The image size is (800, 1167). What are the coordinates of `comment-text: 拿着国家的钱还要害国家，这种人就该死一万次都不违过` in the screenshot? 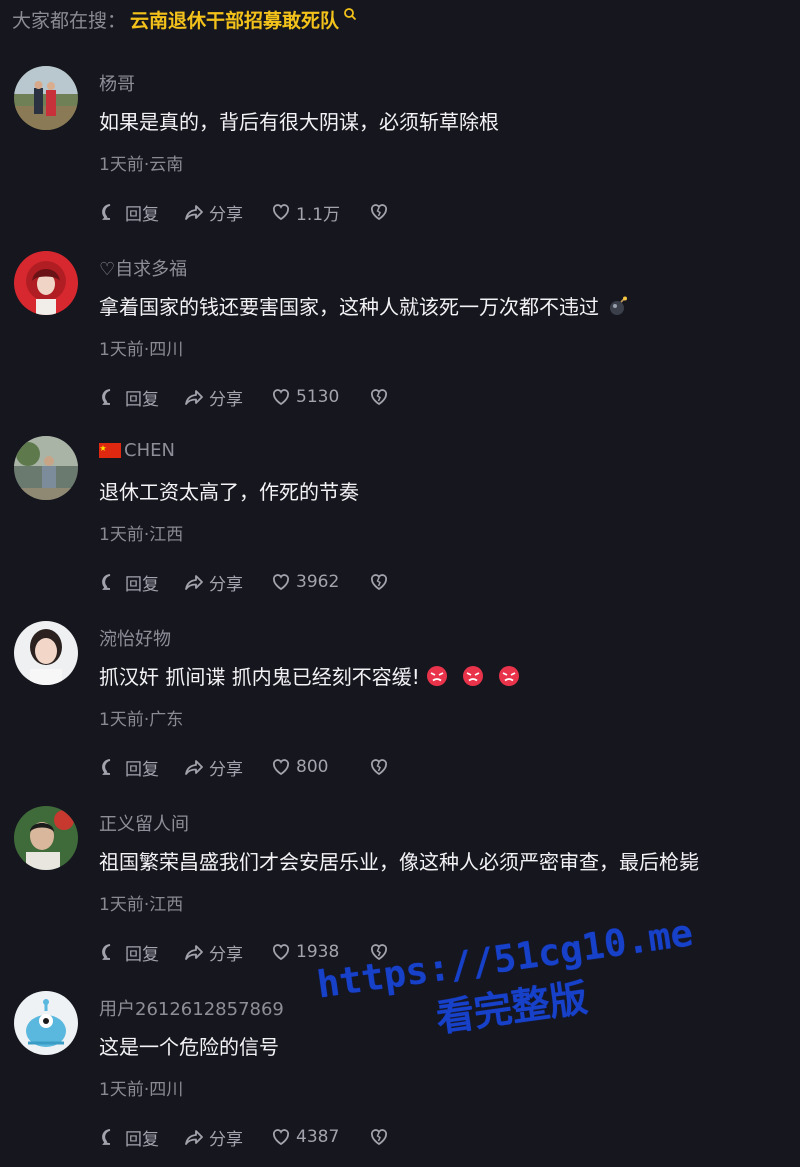 It's located at (364, 305).